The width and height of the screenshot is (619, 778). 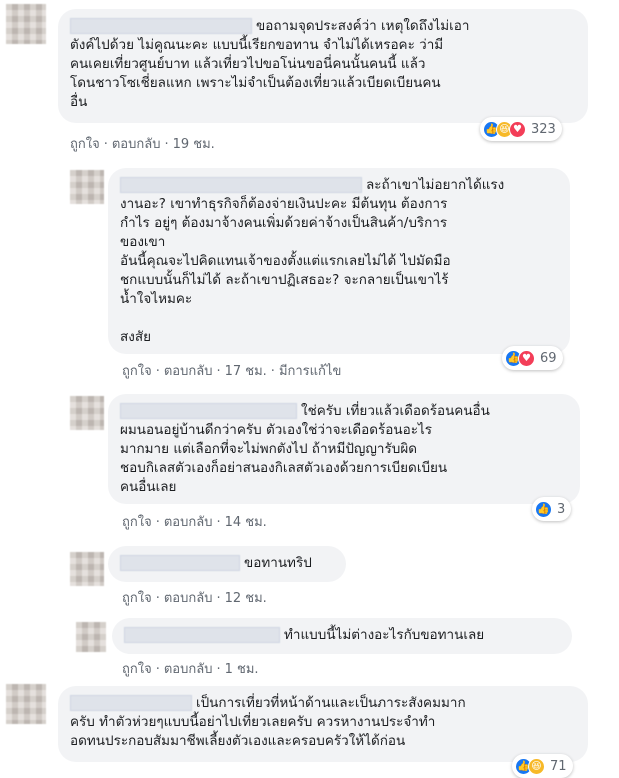 I want to click on comment-actions: ถูกใจ · ตอบกลับ · 17 ชม. · มีการแก้ไข, so click(x=232, y=371).